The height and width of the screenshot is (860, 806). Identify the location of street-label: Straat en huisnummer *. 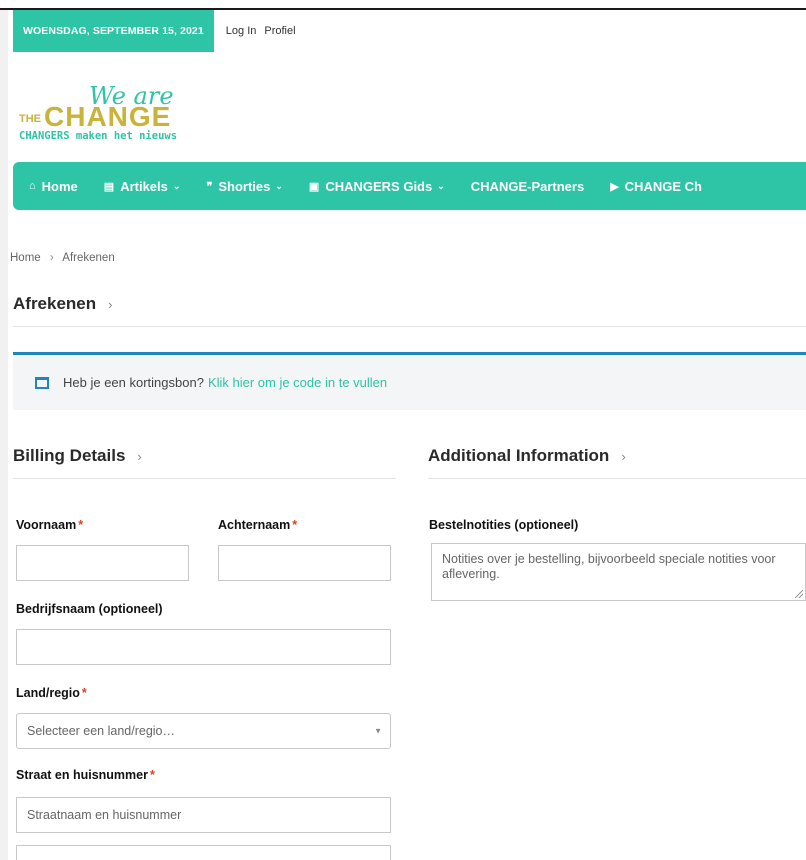
(85, 775).